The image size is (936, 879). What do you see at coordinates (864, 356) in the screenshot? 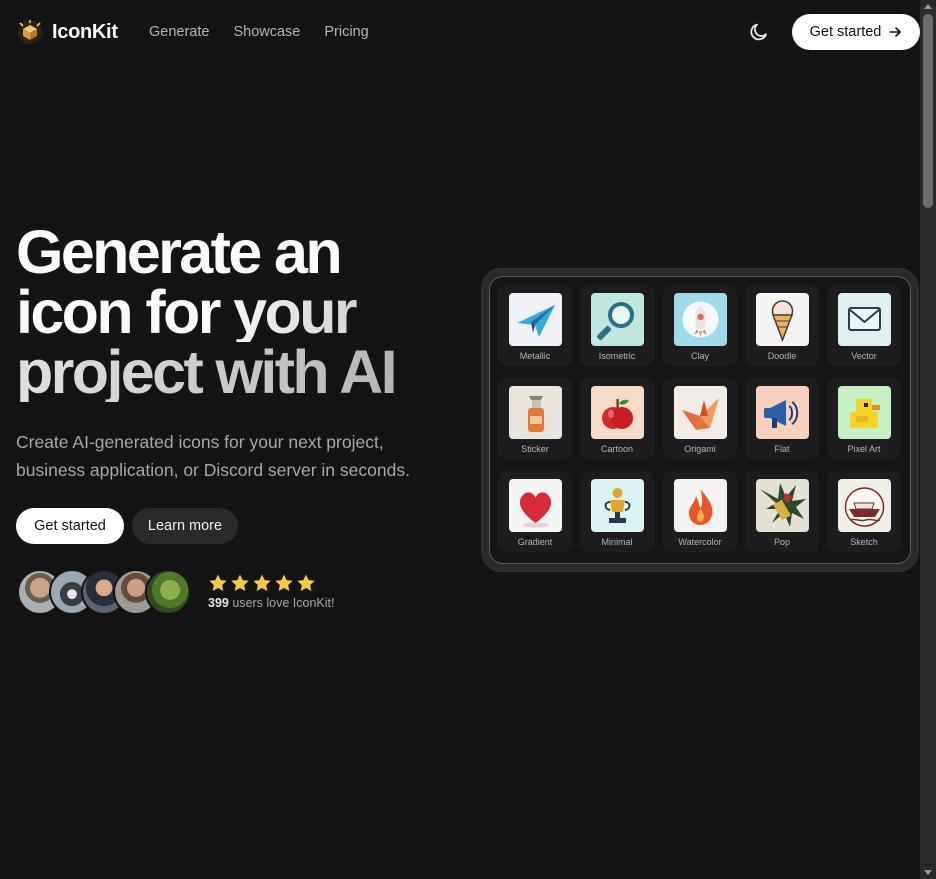
I see `style-tile-label: Vector` at bounding box center [864, 356].